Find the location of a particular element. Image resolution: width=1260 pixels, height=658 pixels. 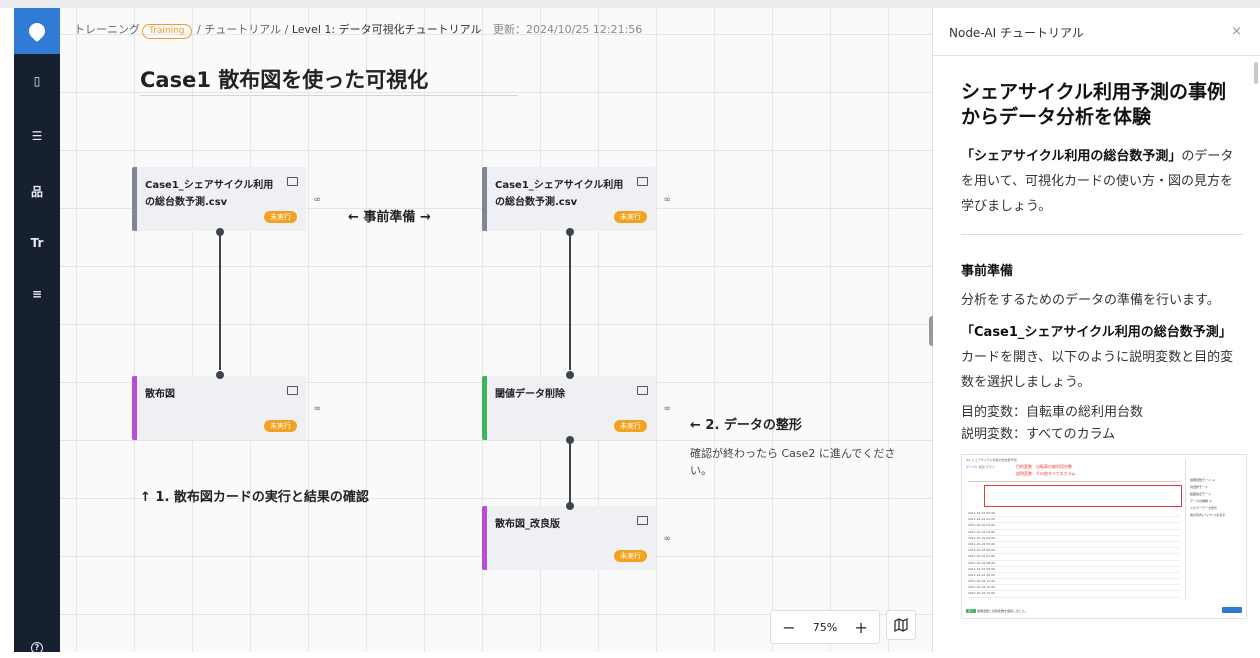

thumb-highlight-line: 説明変数：その他すべてのカラム is located at coordinates (1046, 473).